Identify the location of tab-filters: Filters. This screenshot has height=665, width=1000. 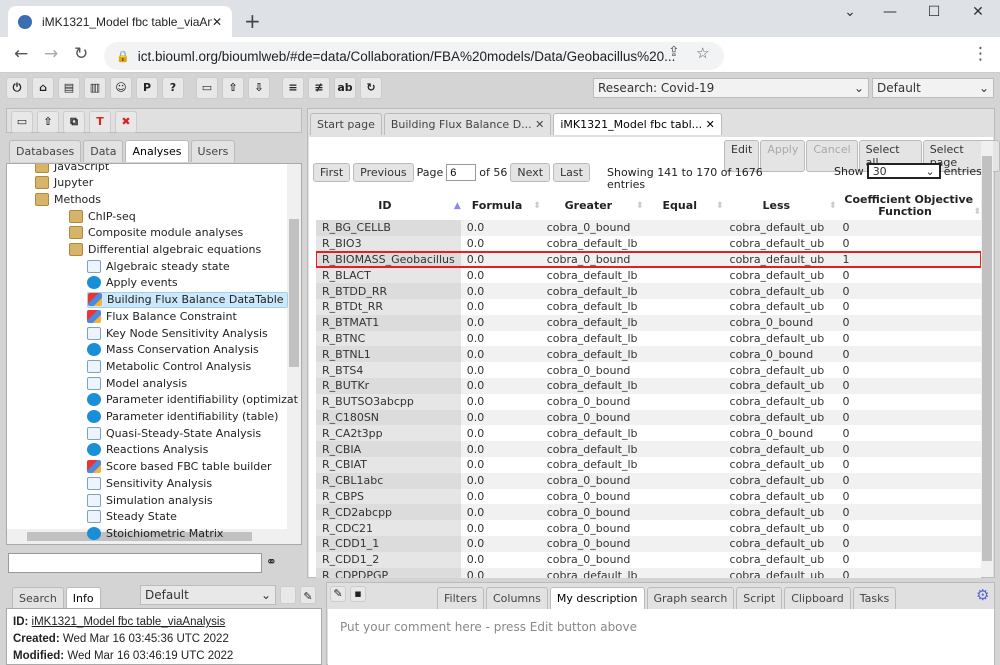
(460, 598).